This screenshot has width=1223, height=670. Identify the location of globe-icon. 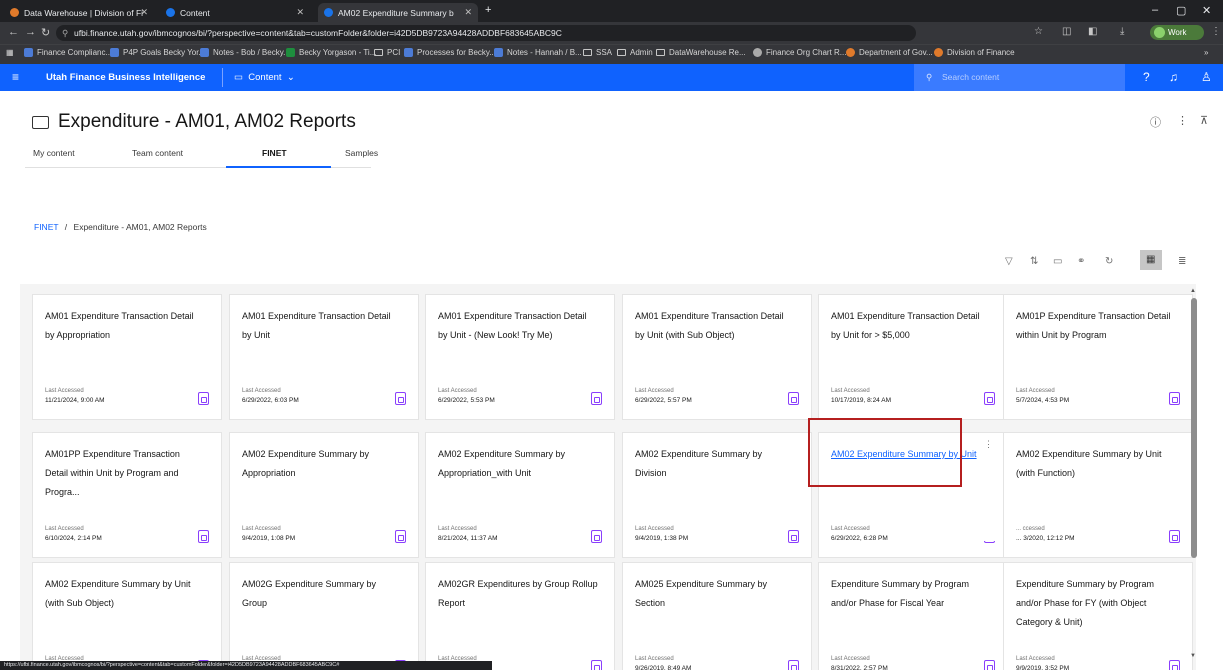
(757, 52).